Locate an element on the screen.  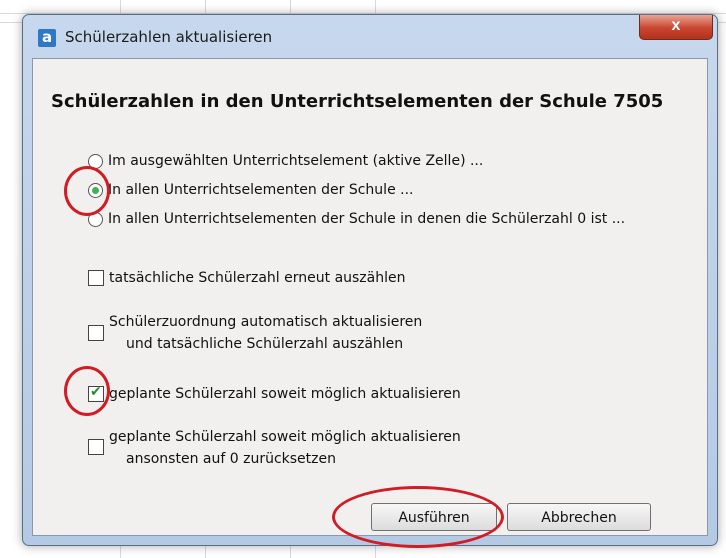
cancel-button: Abbrechen is located at coordinates (579, 517).